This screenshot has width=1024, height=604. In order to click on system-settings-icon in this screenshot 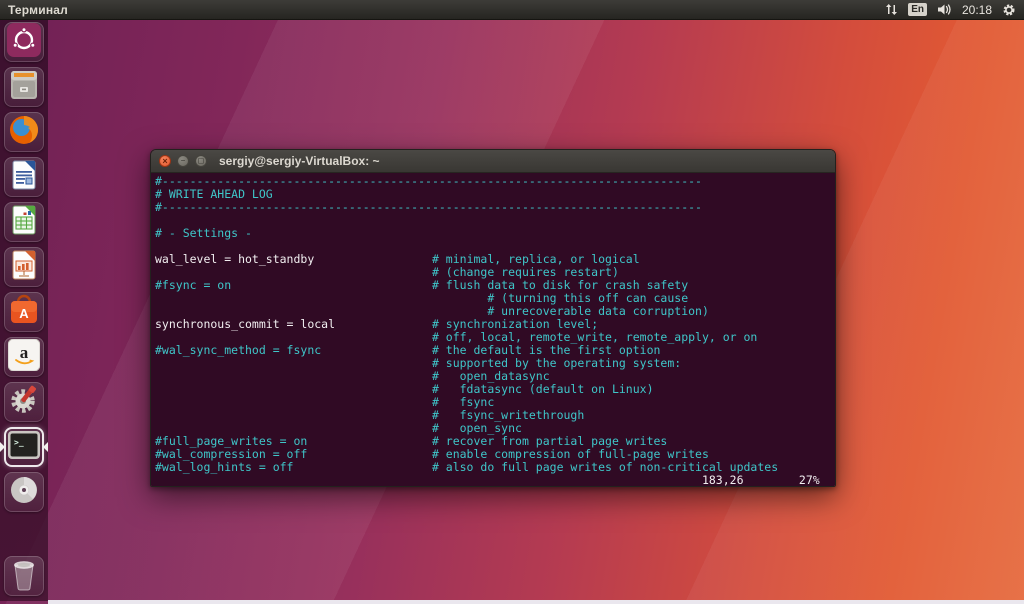, I will do `click(24, 402)`.